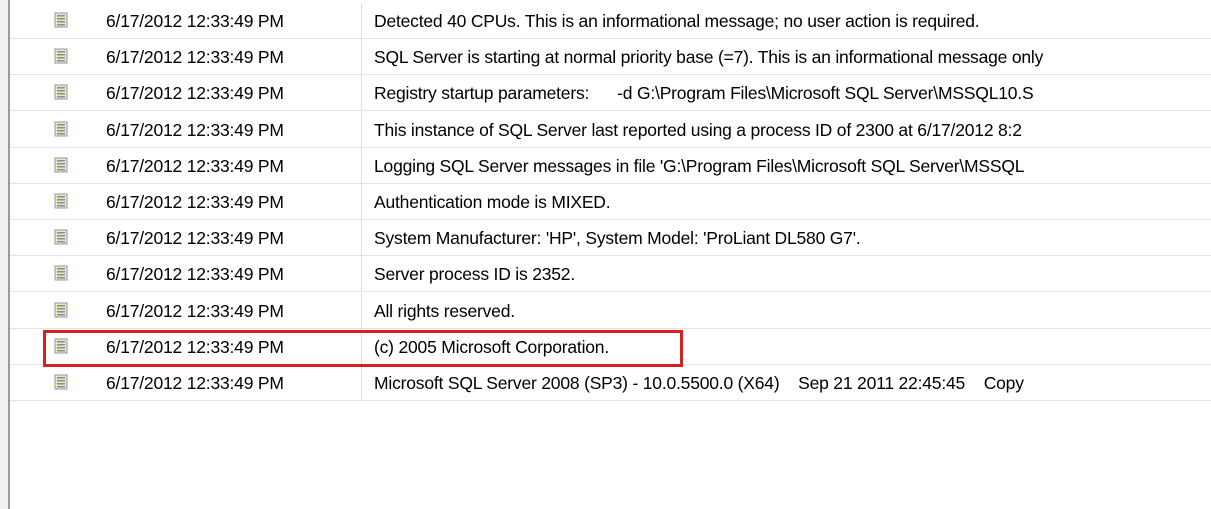  What do you see at coordinates (492, 202) in the screenshot?
I see `log-message: Authentication mode is MIXED.` at bounding box center [492, 202].